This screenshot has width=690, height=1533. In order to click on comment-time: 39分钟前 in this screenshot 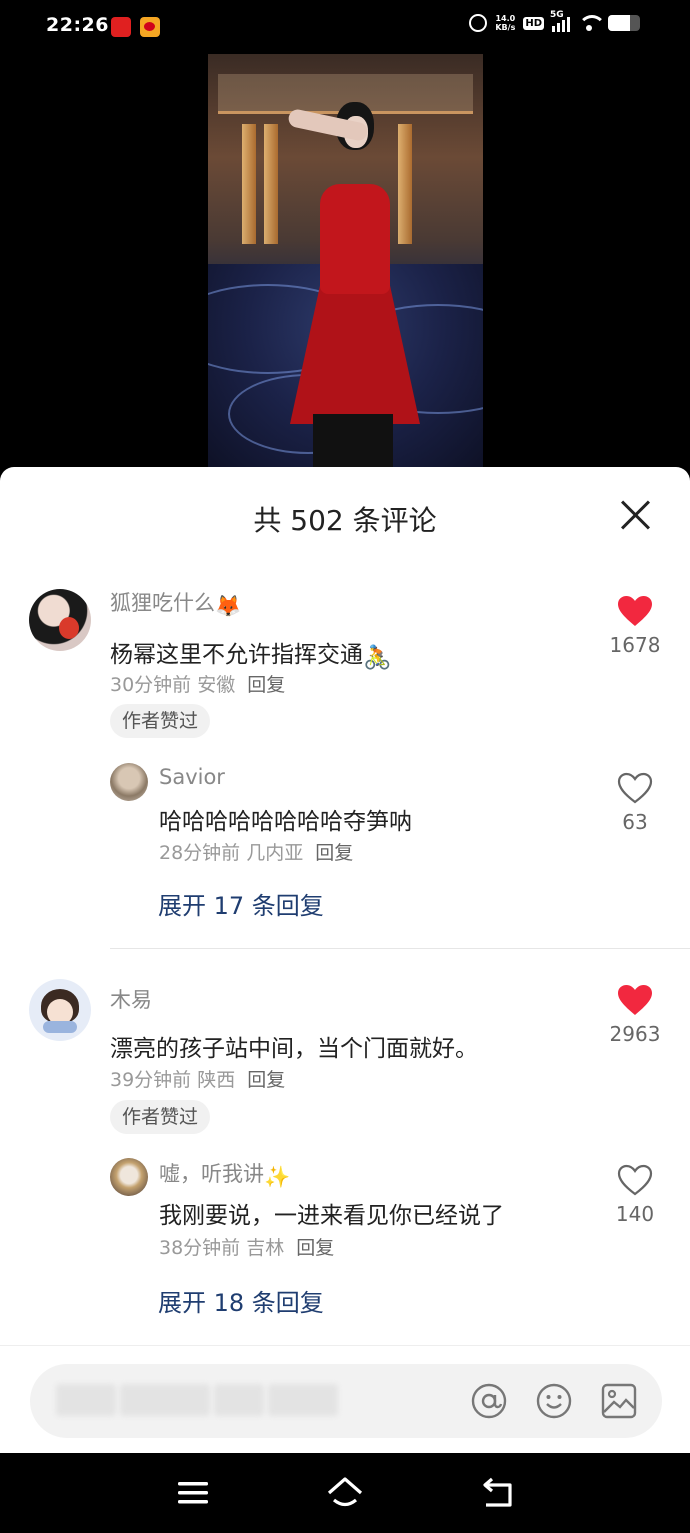, I will do `click(151, 1080)`.